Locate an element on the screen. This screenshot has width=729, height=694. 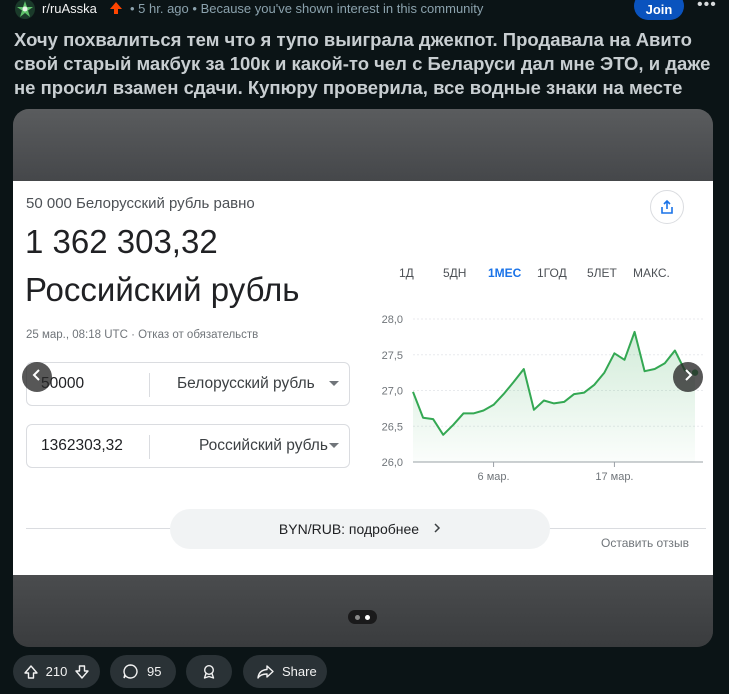
share-arrow-icon is located at coordinates (265, 672).